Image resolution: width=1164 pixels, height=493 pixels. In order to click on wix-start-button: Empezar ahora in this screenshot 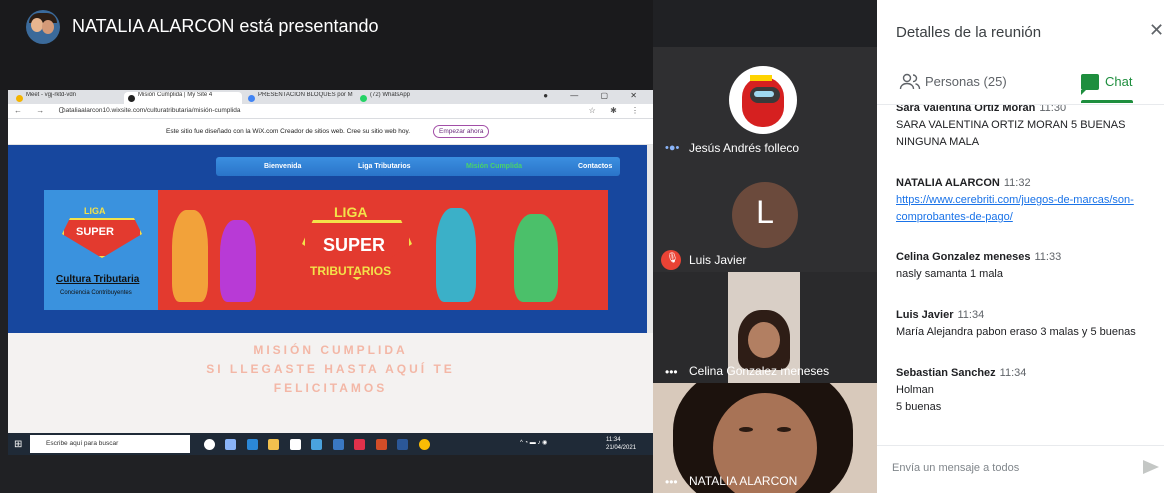, I will do `click(461, 131)`.